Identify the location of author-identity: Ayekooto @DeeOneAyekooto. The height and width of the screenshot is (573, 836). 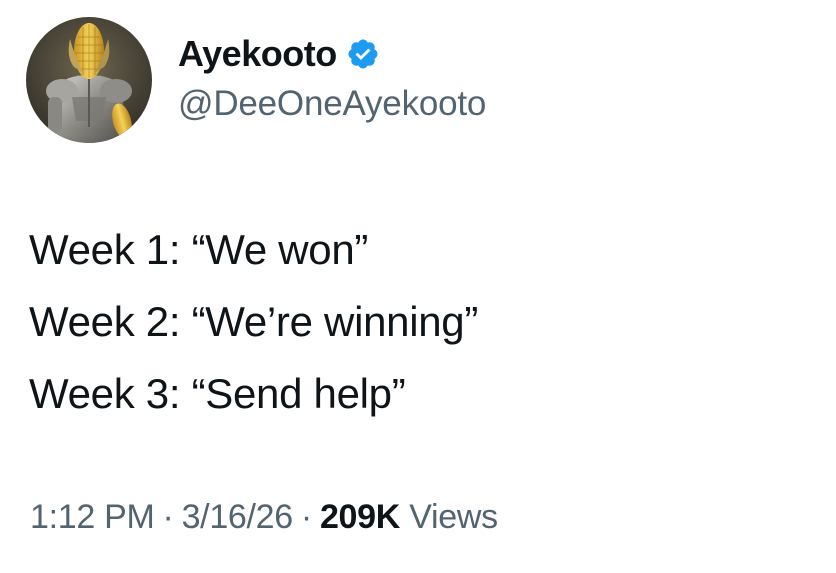
(332, 78).